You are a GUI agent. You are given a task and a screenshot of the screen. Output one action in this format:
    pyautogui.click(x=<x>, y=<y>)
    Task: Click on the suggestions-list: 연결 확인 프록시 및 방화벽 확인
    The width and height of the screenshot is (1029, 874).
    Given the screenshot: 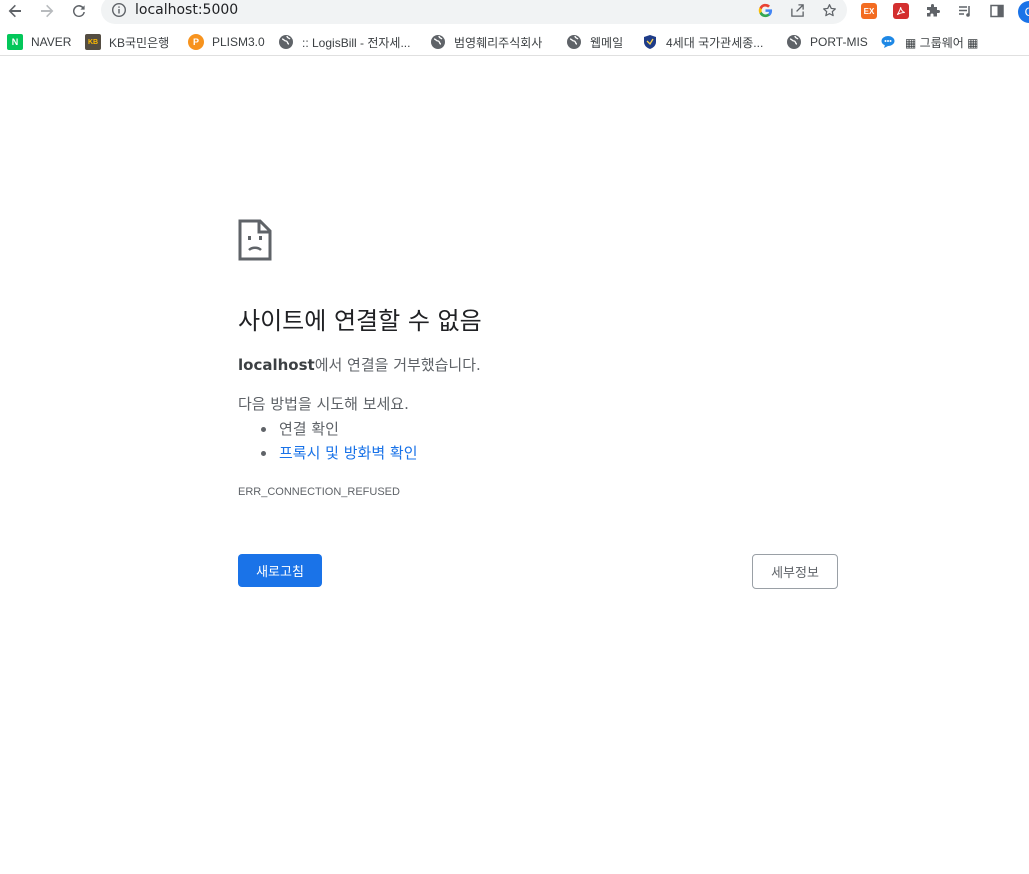 What is the action you would take?
    pyautogui.click(x=338, y=441)
    